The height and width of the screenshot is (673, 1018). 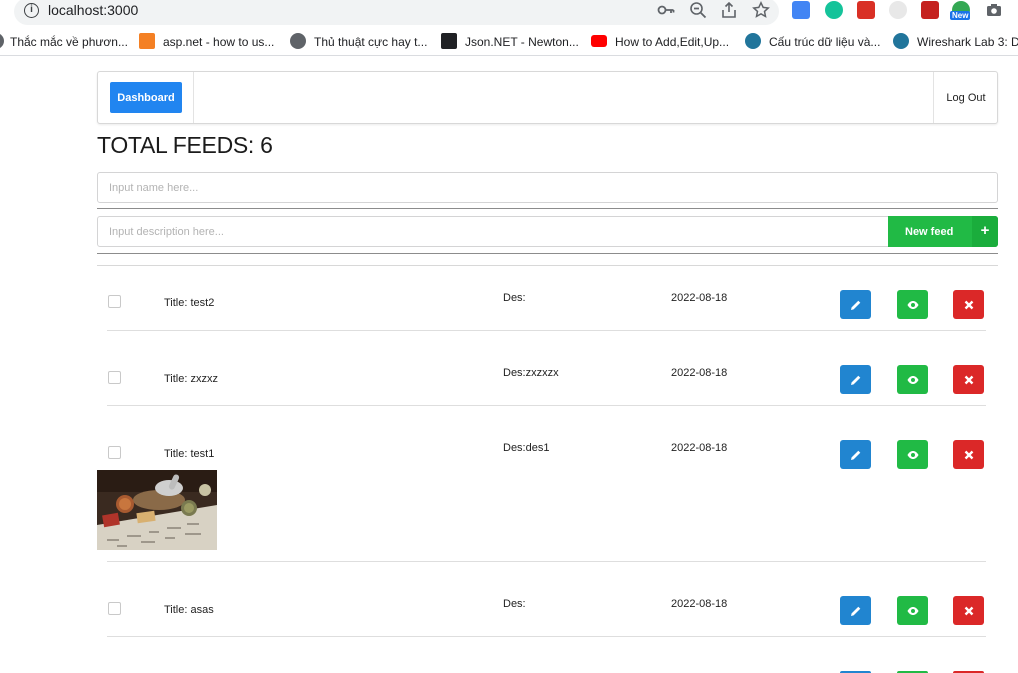 I want to click on bookmark-star-icon, so click(x=761, y=10).